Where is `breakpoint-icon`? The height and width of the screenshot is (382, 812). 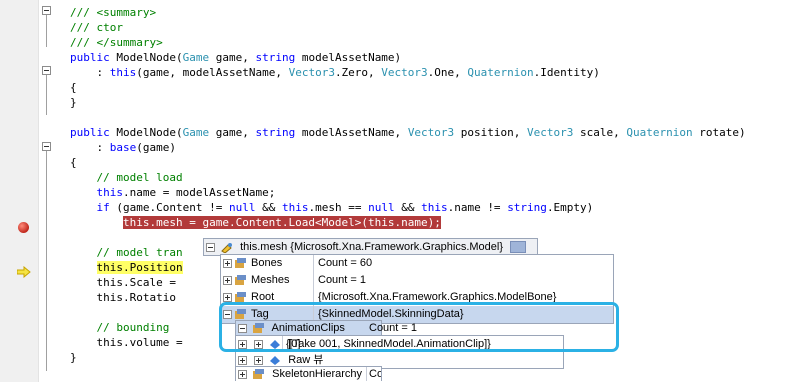 breakpoint-icon is located at coordinates (23, 227).